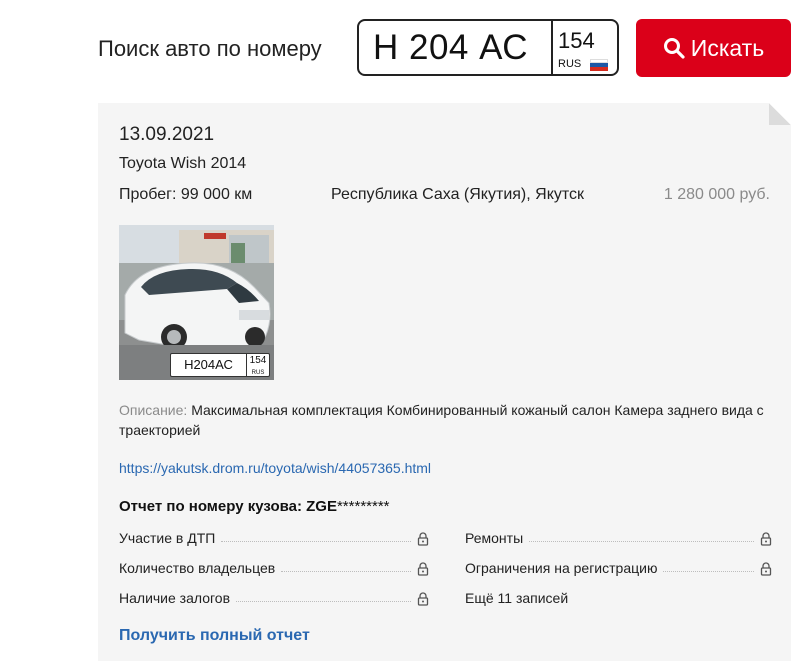 This screenshot has width=791, height=661. I want to click on report-item-owners: Количество владельцев, so click(274, 566).